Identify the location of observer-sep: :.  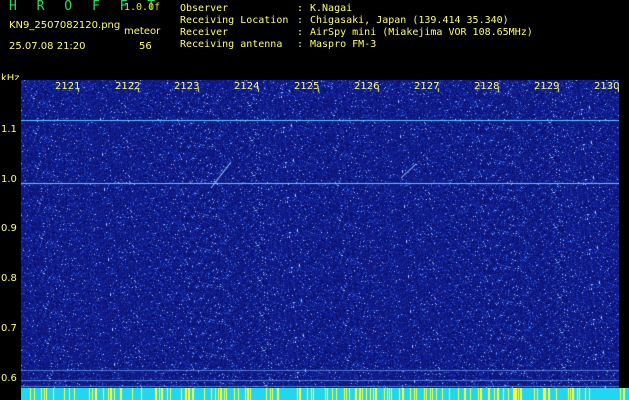
(300, 8).